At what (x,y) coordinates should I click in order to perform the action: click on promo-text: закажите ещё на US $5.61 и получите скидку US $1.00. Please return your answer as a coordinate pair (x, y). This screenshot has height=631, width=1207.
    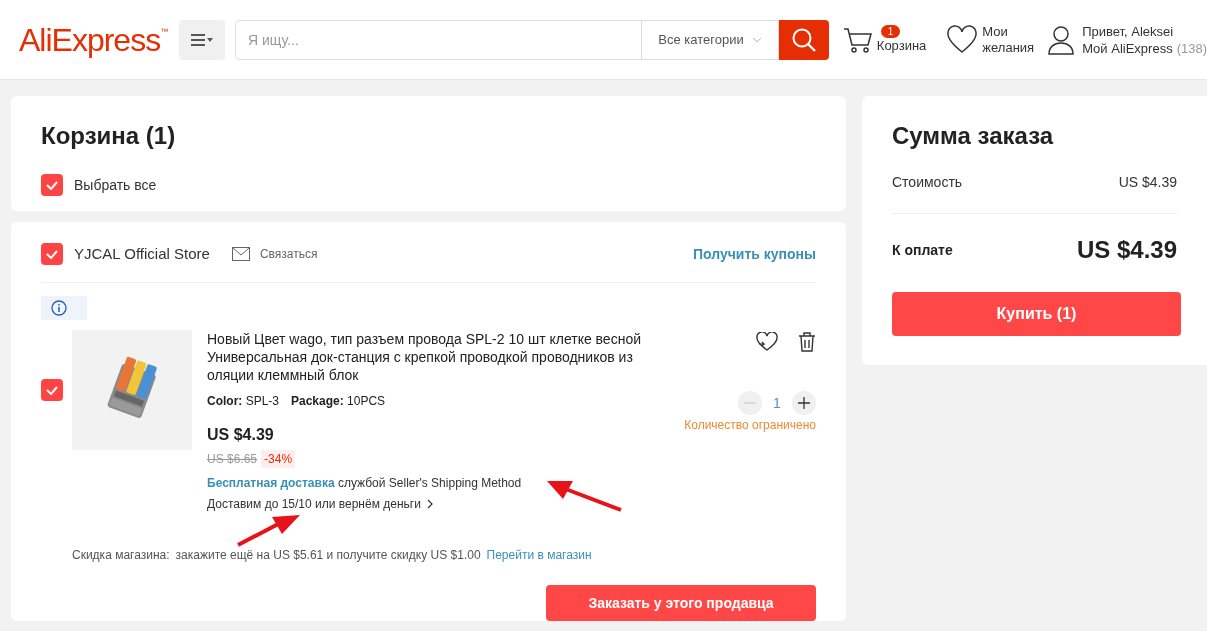
    Looking at the image, I should click on (328, 555).